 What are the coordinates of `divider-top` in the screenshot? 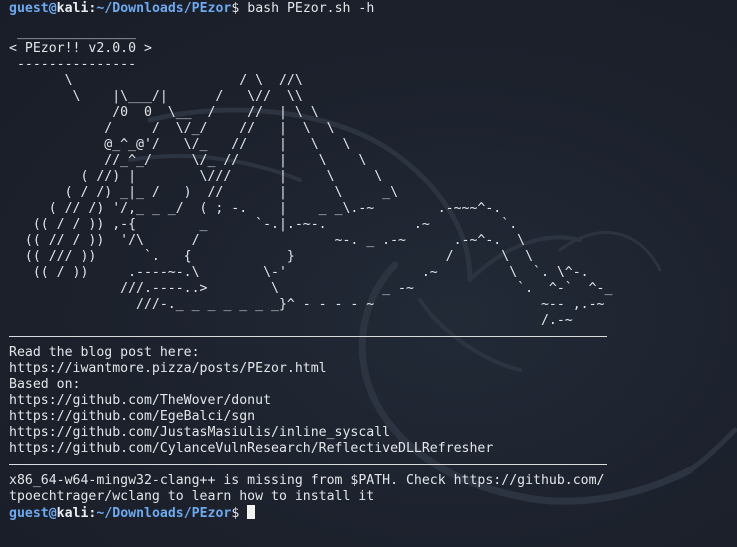 It's located at (308, 336).